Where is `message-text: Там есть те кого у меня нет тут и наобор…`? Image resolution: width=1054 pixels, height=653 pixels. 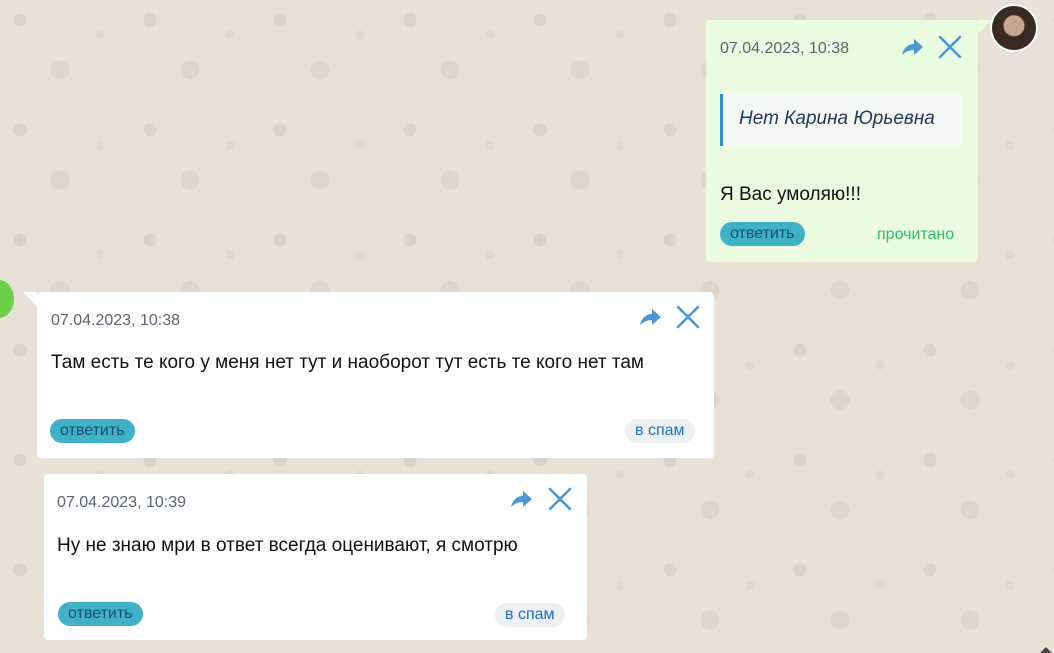
message-text: Там есть те кого у меня нет тут и наобор… is located at coordinates (347, 362).